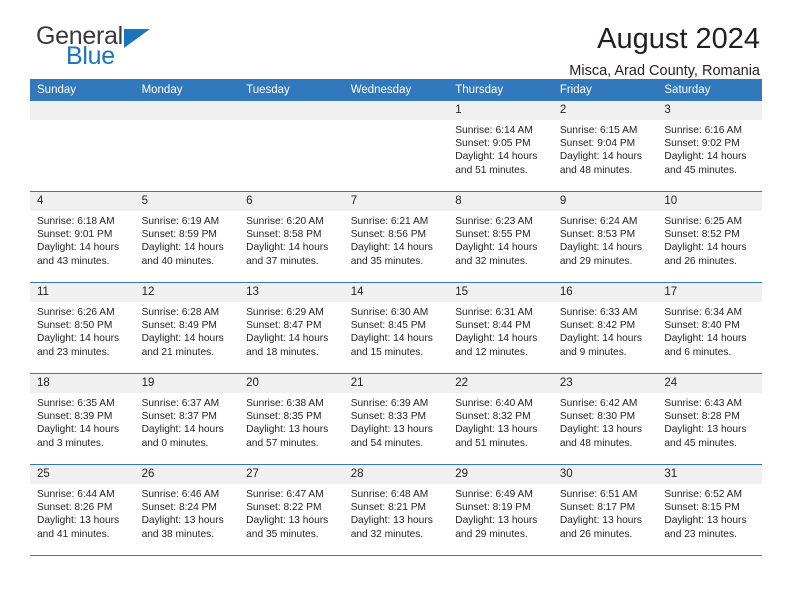  What do you see at coordinates (282, 352) in the screenshot?
I see `daylight-text-line2: and 18 minutes.` at bounding box center [282, 352].